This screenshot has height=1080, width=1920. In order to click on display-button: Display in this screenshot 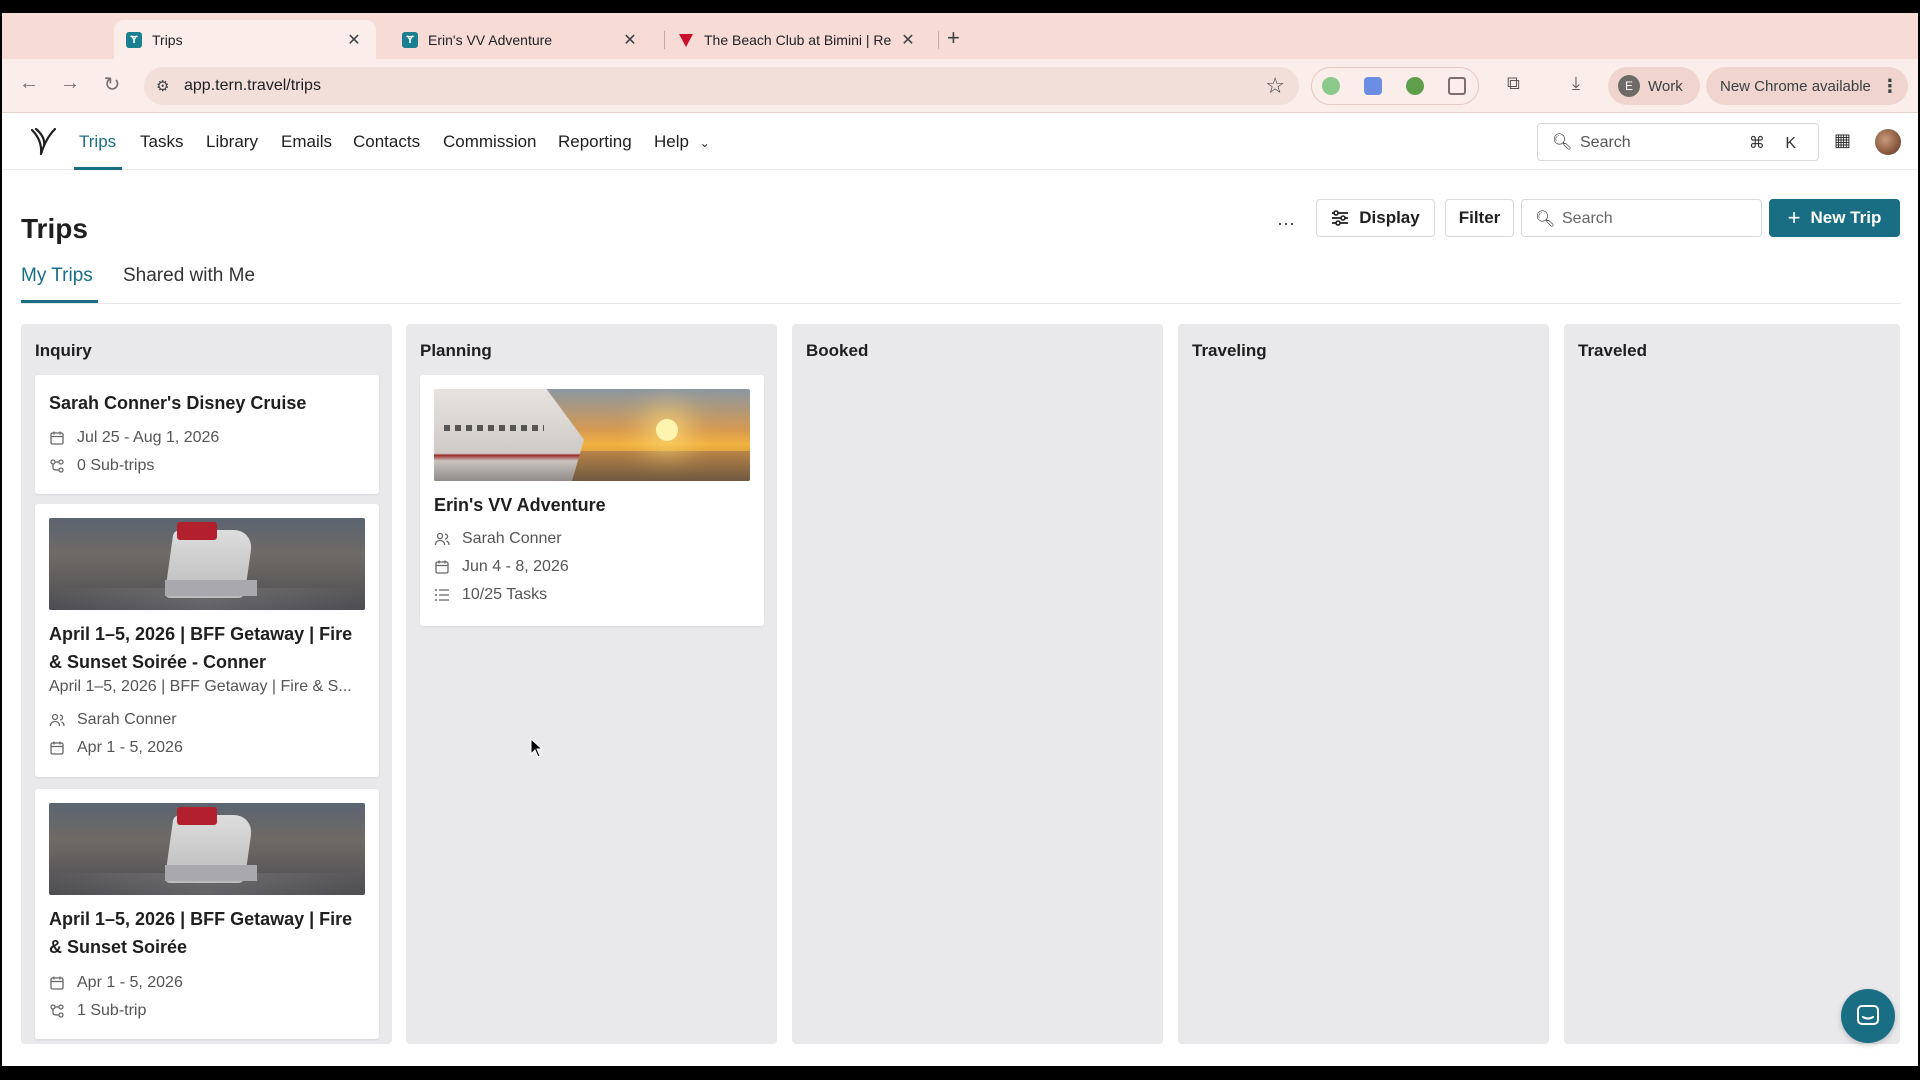, I will do `click(1375, 218)`.